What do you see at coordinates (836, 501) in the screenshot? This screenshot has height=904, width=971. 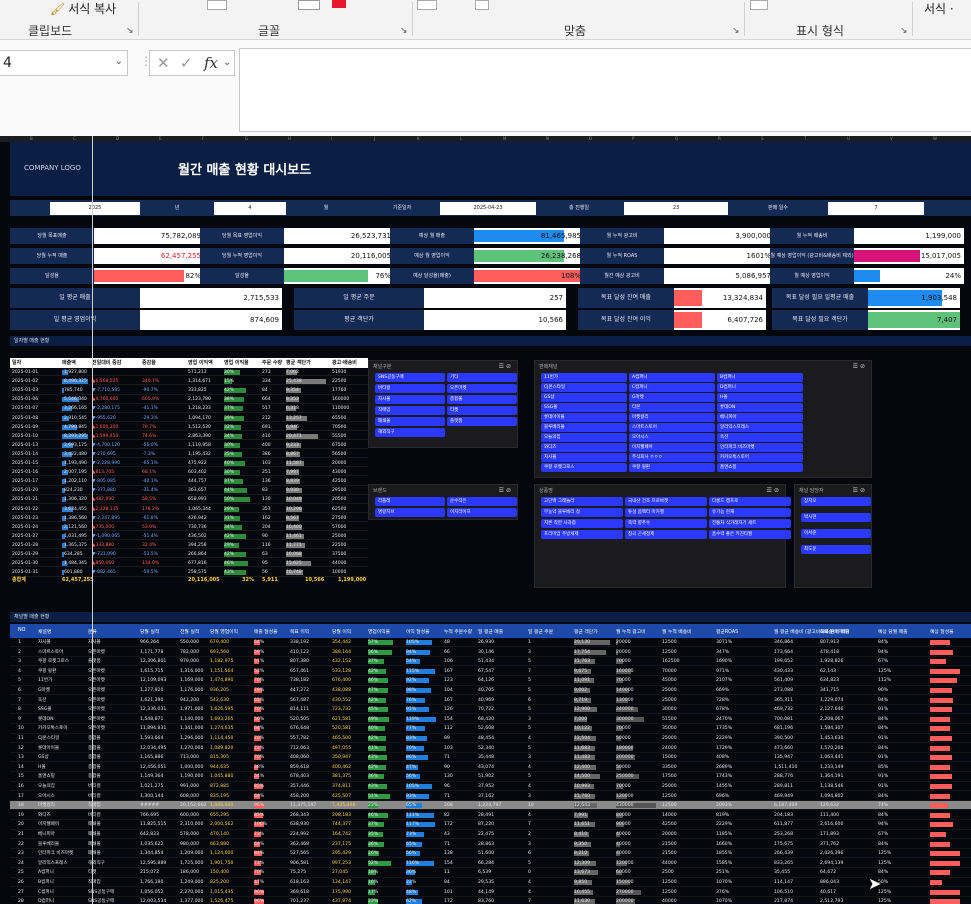 I see `slicer-item: 장지오` at bounding box center [836, 501].